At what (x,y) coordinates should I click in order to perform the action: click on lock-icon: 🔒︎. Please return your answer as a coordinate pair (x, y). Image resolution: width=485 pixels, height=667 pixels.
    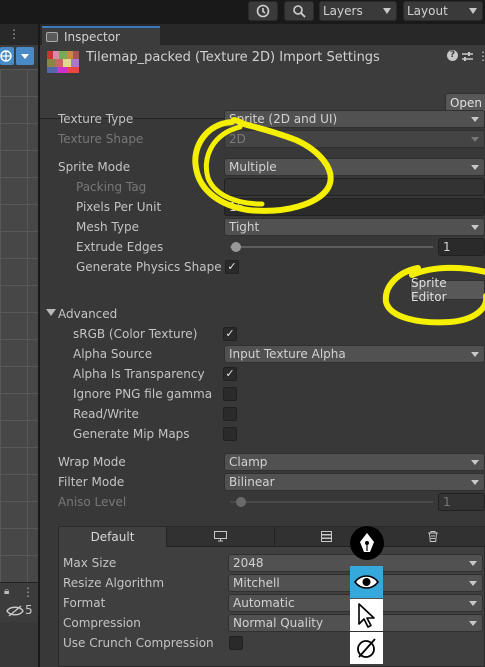
    Looking at the image, I should click on (6, 591).